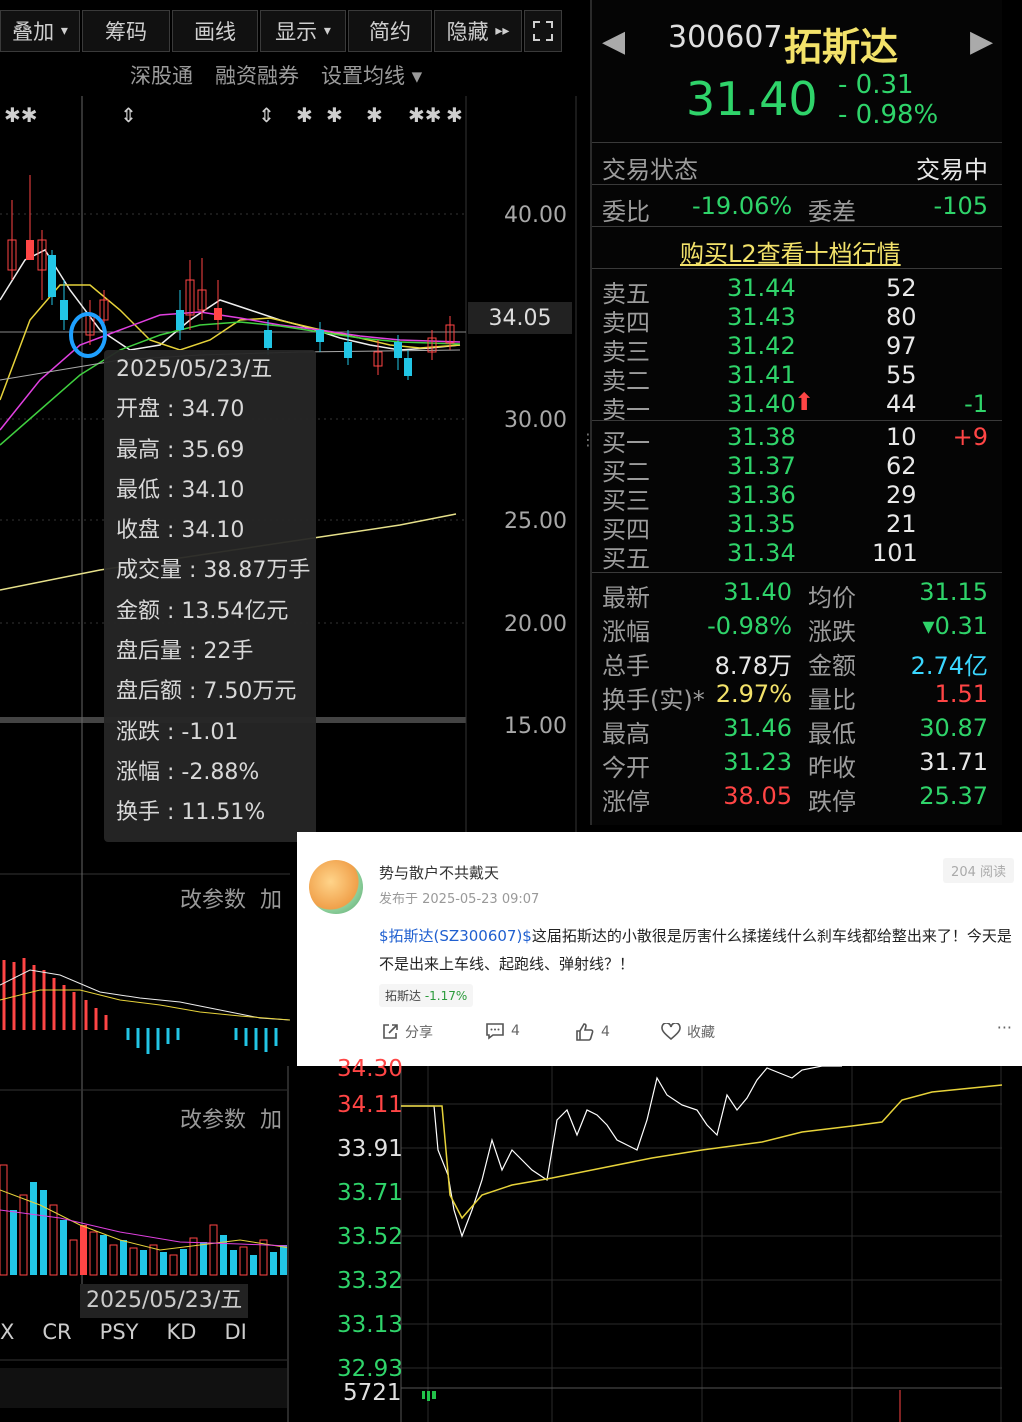 This screenshot has height=1422, width=1022. Describe the element at coordinates (671, 1032) in the screenshot. I see `heart-icon` at that location.